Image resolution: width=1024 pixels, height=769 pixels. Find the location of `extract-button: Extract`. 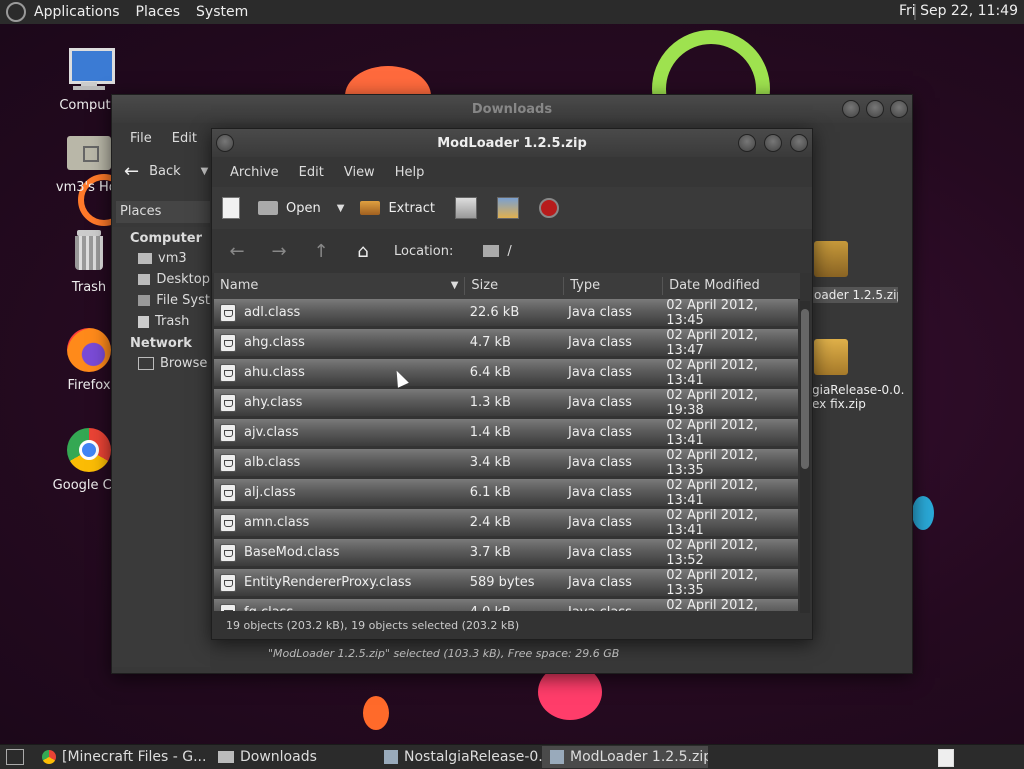

extract-button: Extract is located at coordinates (397, 208).